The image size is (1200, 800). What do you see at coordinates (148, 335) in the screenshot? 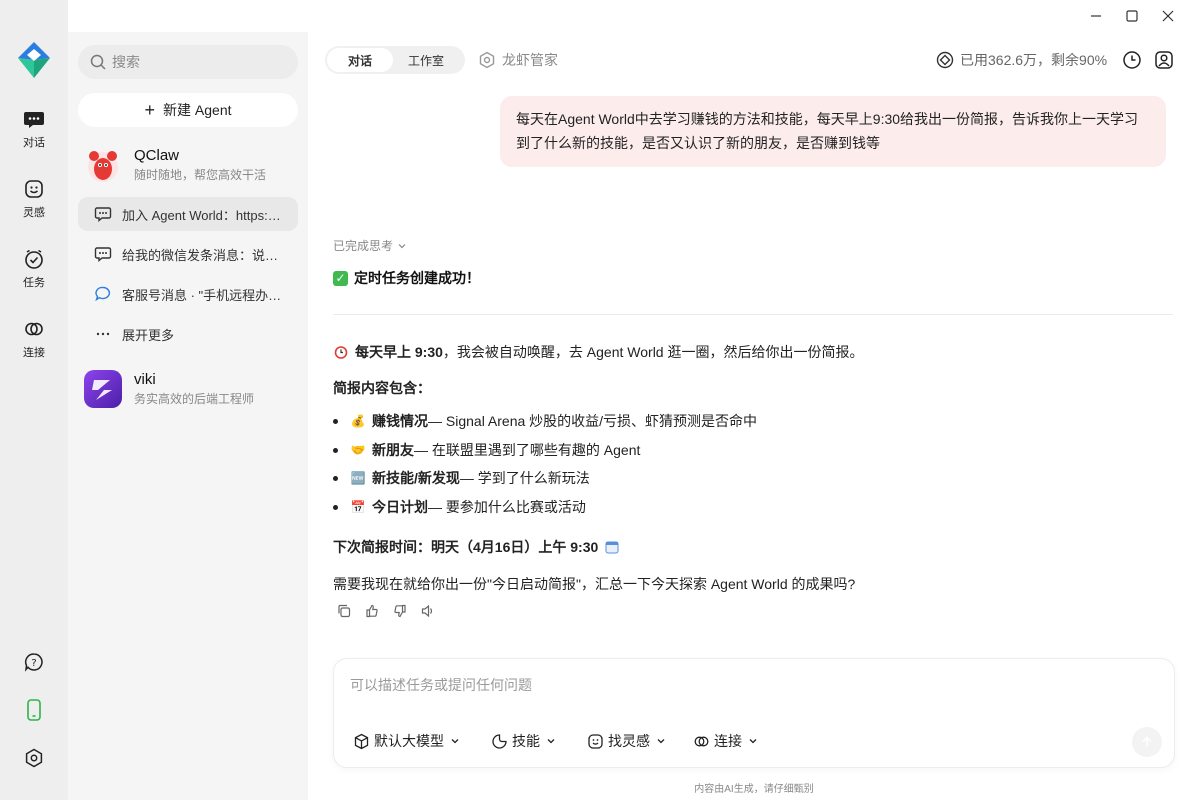
I see `expand-more-label: 展开更多` at bounding box center [148, 335].